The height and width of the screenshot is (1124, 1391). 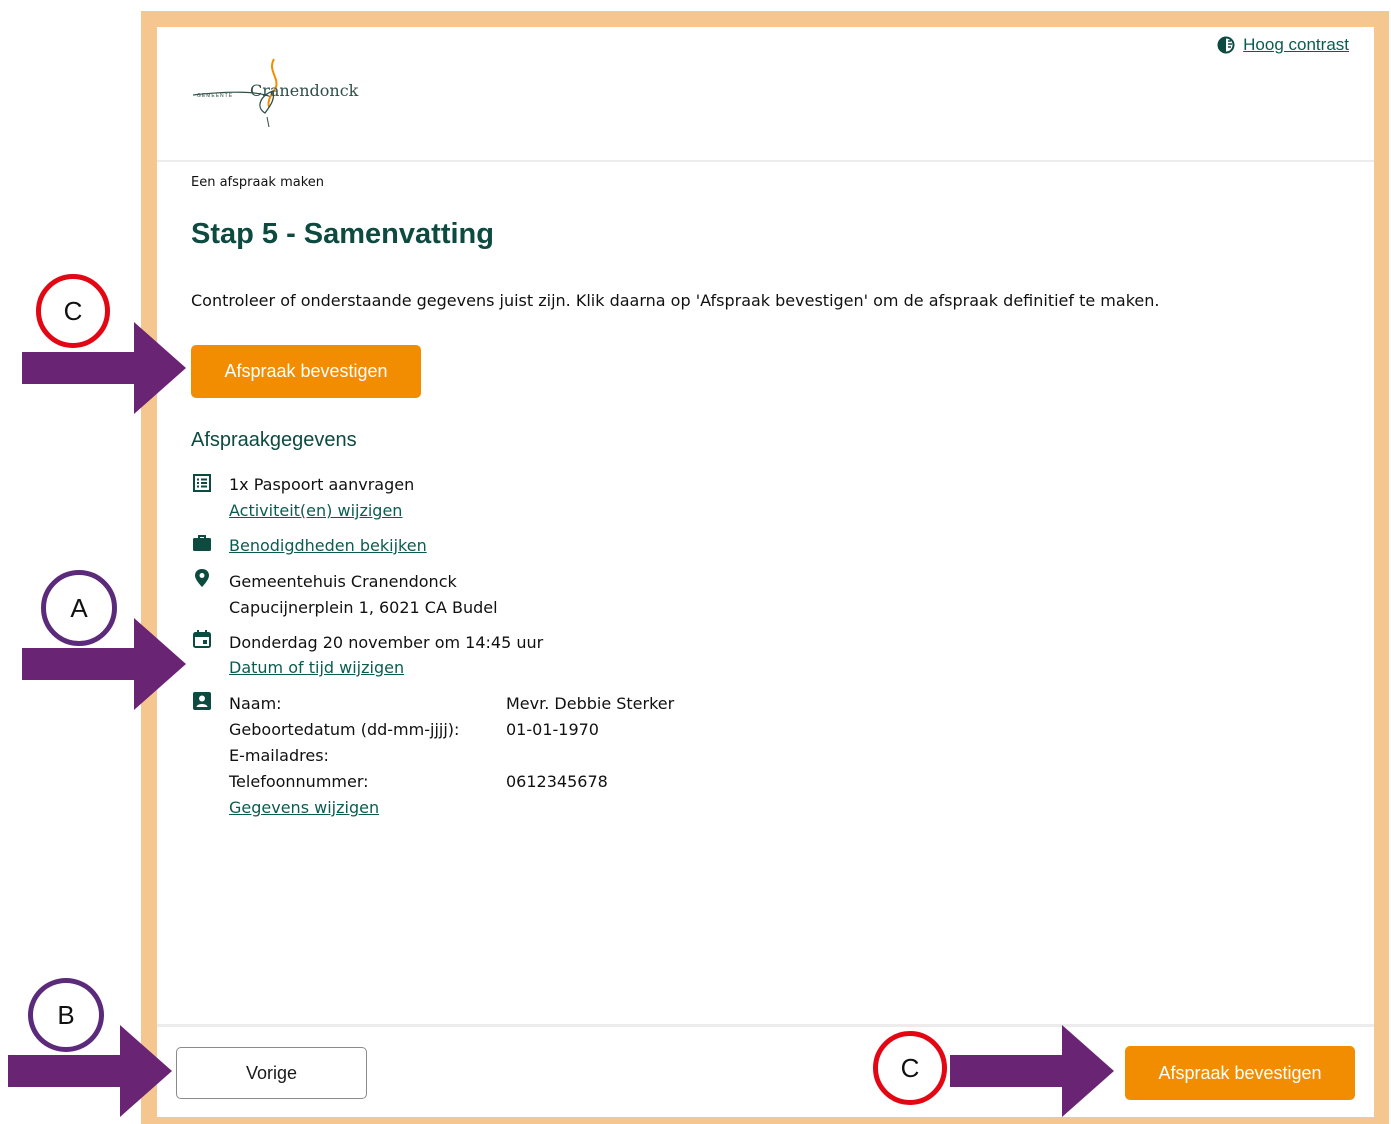 What do you see at coordinates (328, 545) in the screenshot?
I see `view-requirements-link: Benodigdheden bekijken` at bounding box center [328, 545].